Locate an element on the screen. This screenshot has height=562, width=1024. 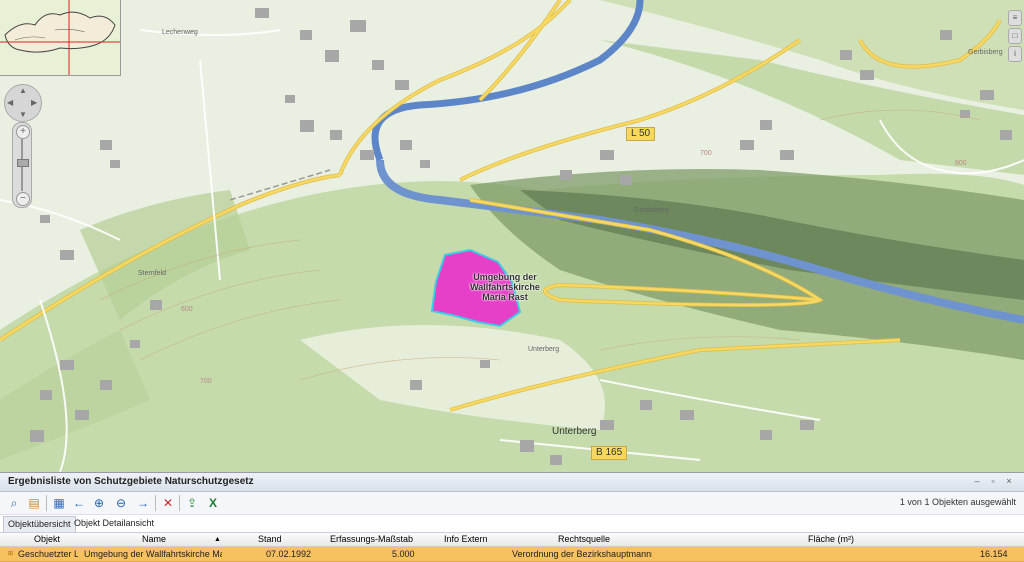
cell-rechtsquelle: Verordnung der Bezirkshauptmannsc is located at coordinates (582, 554).